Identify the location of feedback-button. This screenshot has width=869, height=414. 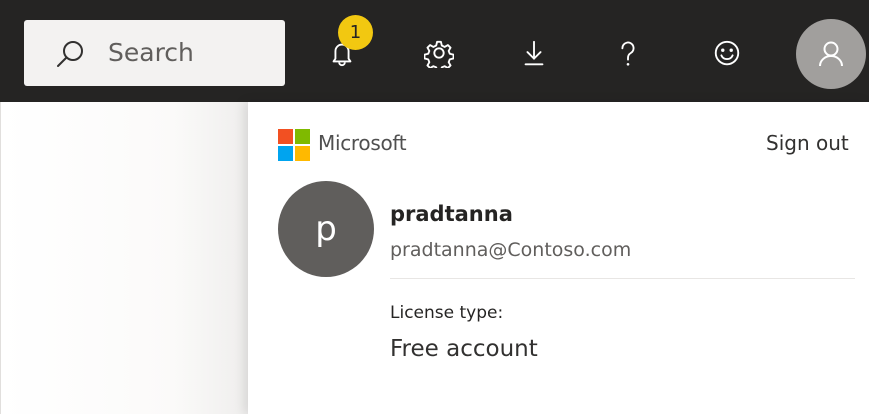
(727, 53).